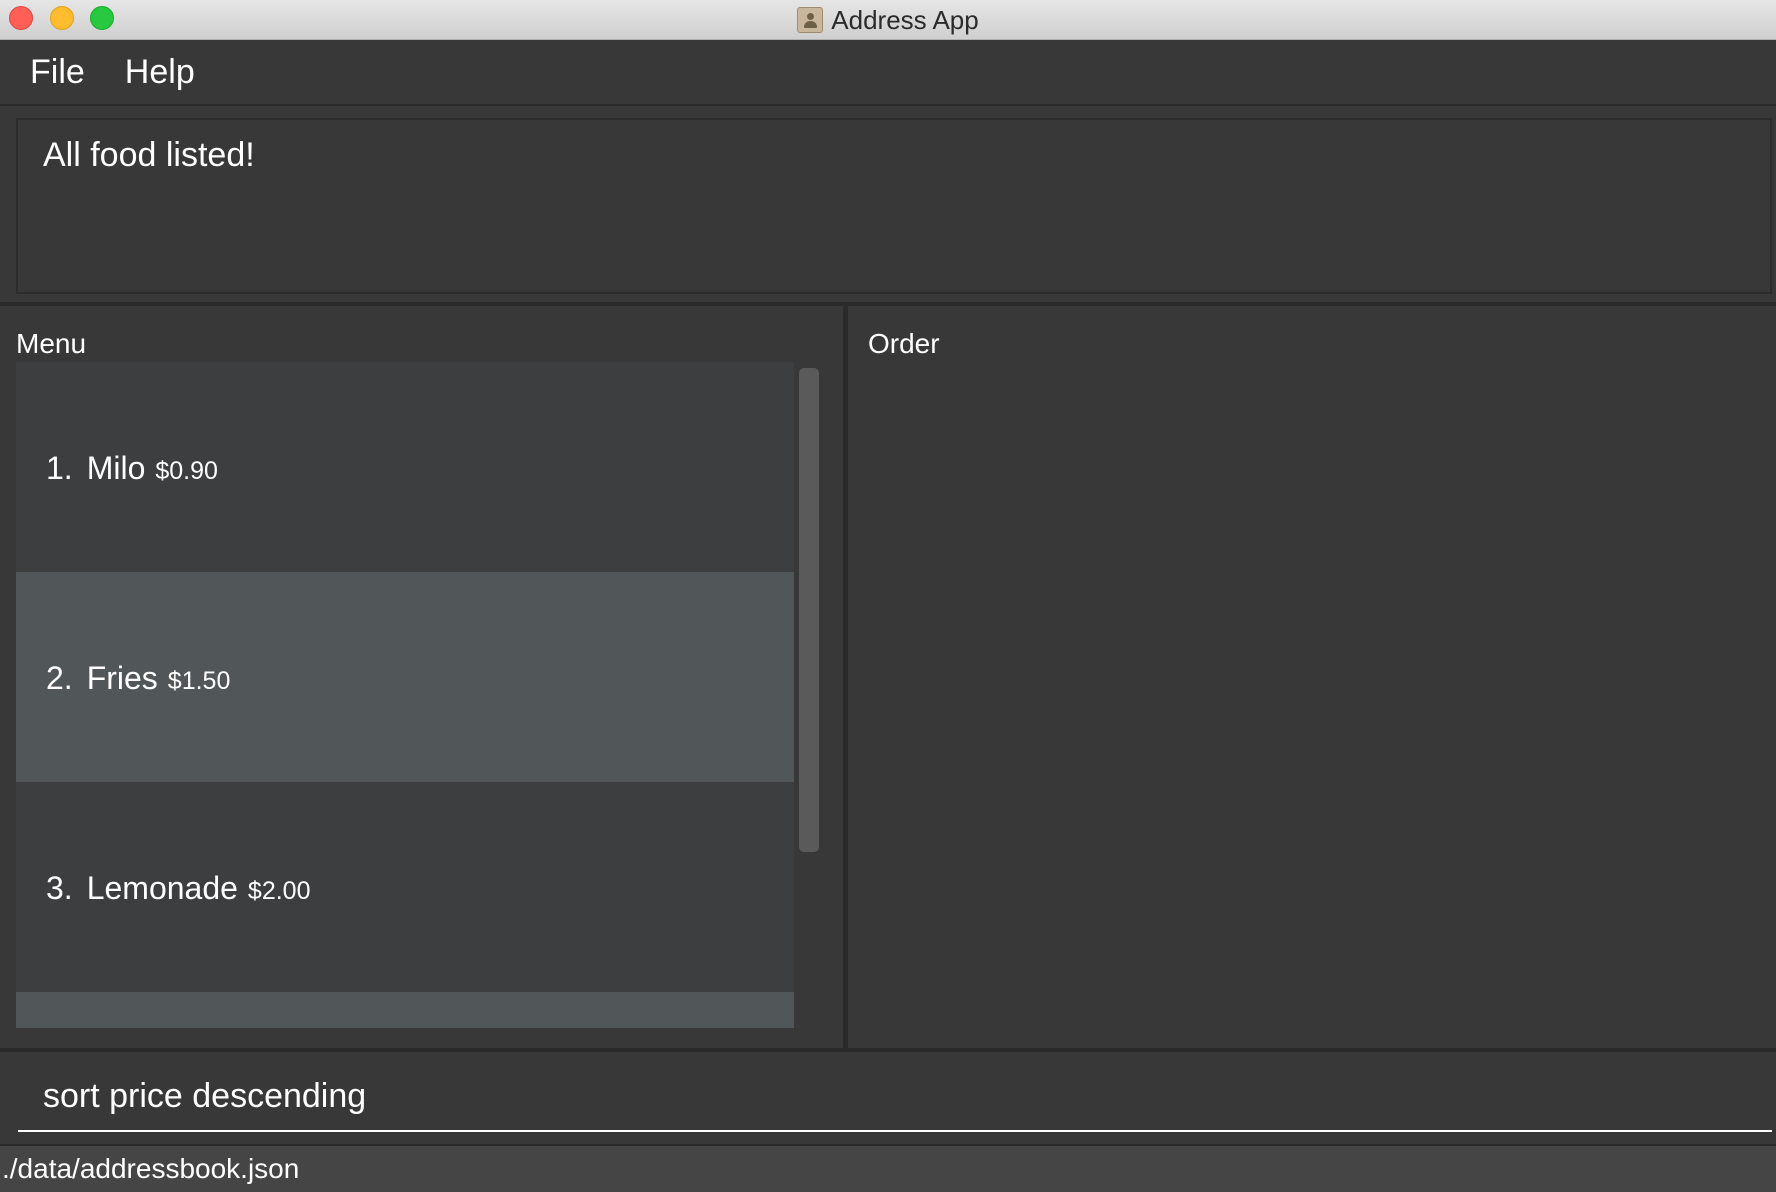 The height and width of the screenshot is (1192, 1776). What do you see at coordinates (810, 20) in the screenshot?
I see `address-book-icon` at bounding box center [810, 20].